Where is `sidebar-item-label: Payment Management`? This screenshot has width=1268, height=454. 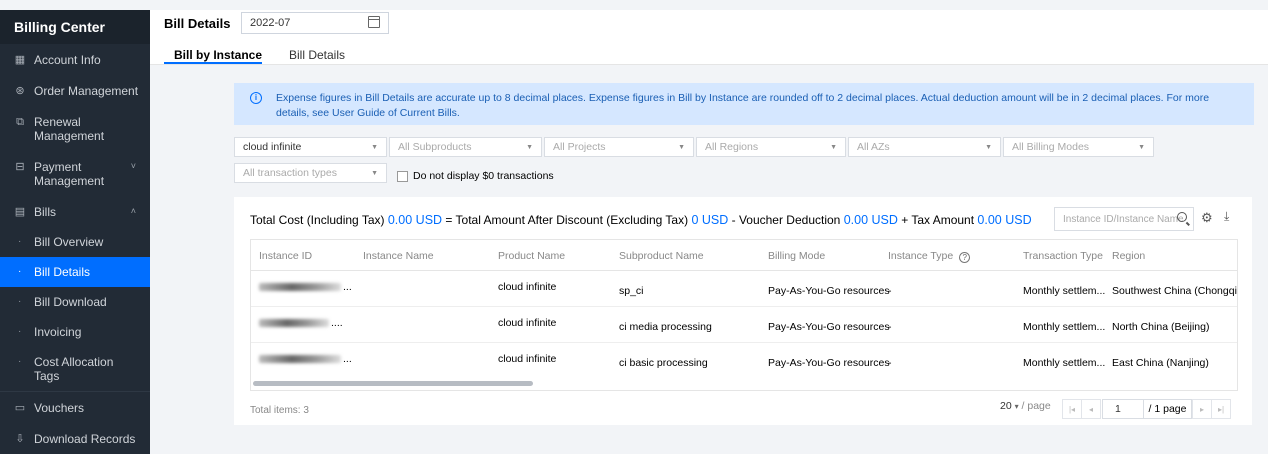
sidebar-item-label: Payment Management is located at coordinates (69, 174).